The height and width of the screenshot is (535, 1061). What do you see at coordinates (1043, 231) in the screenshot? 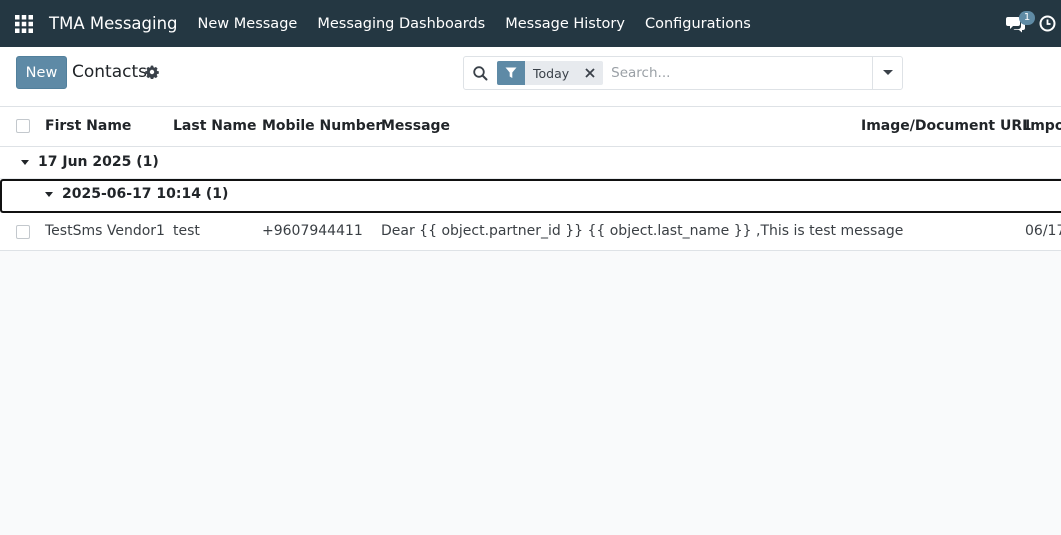
I see `cell-import: 06/17` at bounding box center [1043, 231].